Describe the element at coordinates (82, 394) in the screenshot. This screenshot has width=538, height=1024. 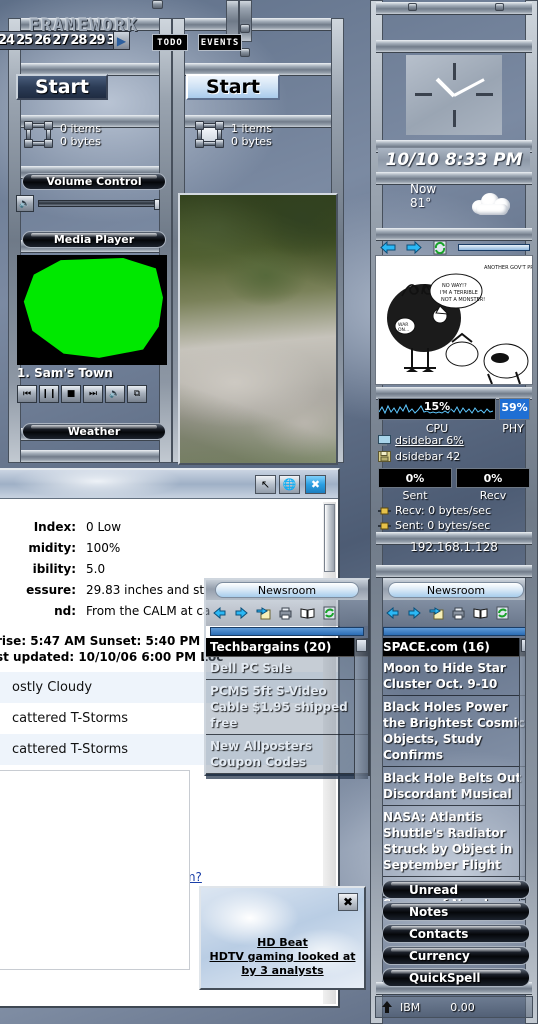
I see `media-player-controls: ⏮ ❙❙ ■ ⏭ 🔈 ⧉` at that location.